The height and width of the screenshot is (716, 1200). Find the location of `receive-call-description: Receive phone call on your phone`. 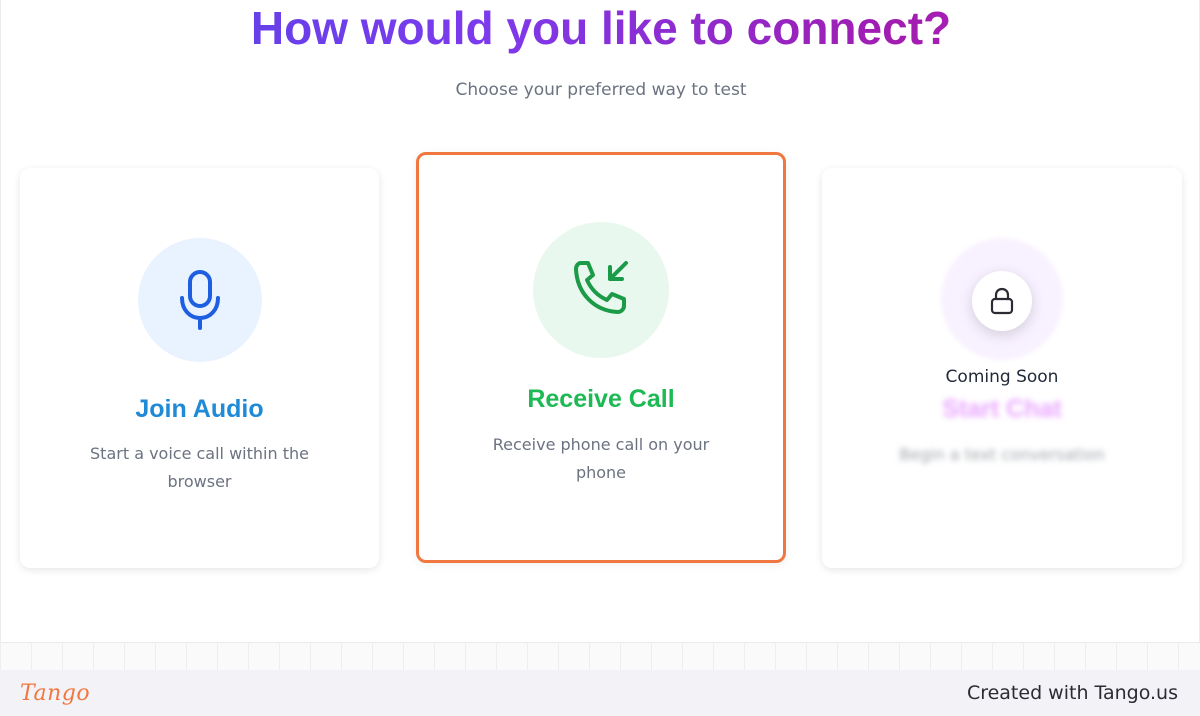

receive-call-description: Receive phone call on your phone is located at coordinates (601, 458).